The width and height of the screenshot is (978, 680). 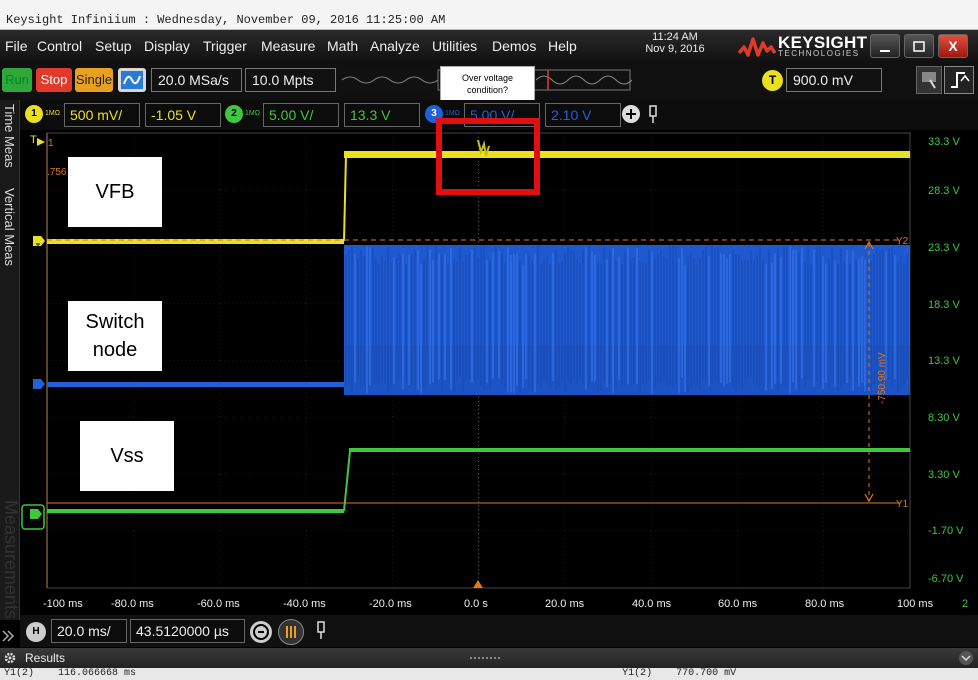 What do you see at coordinates (902, 241) in the screenshot?
I see `y2-cursor-label: Y2` at bounding box center [902, 241].